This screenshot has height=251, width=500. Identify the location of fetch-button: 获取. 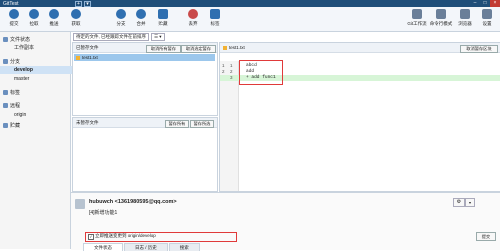
(76, 19).